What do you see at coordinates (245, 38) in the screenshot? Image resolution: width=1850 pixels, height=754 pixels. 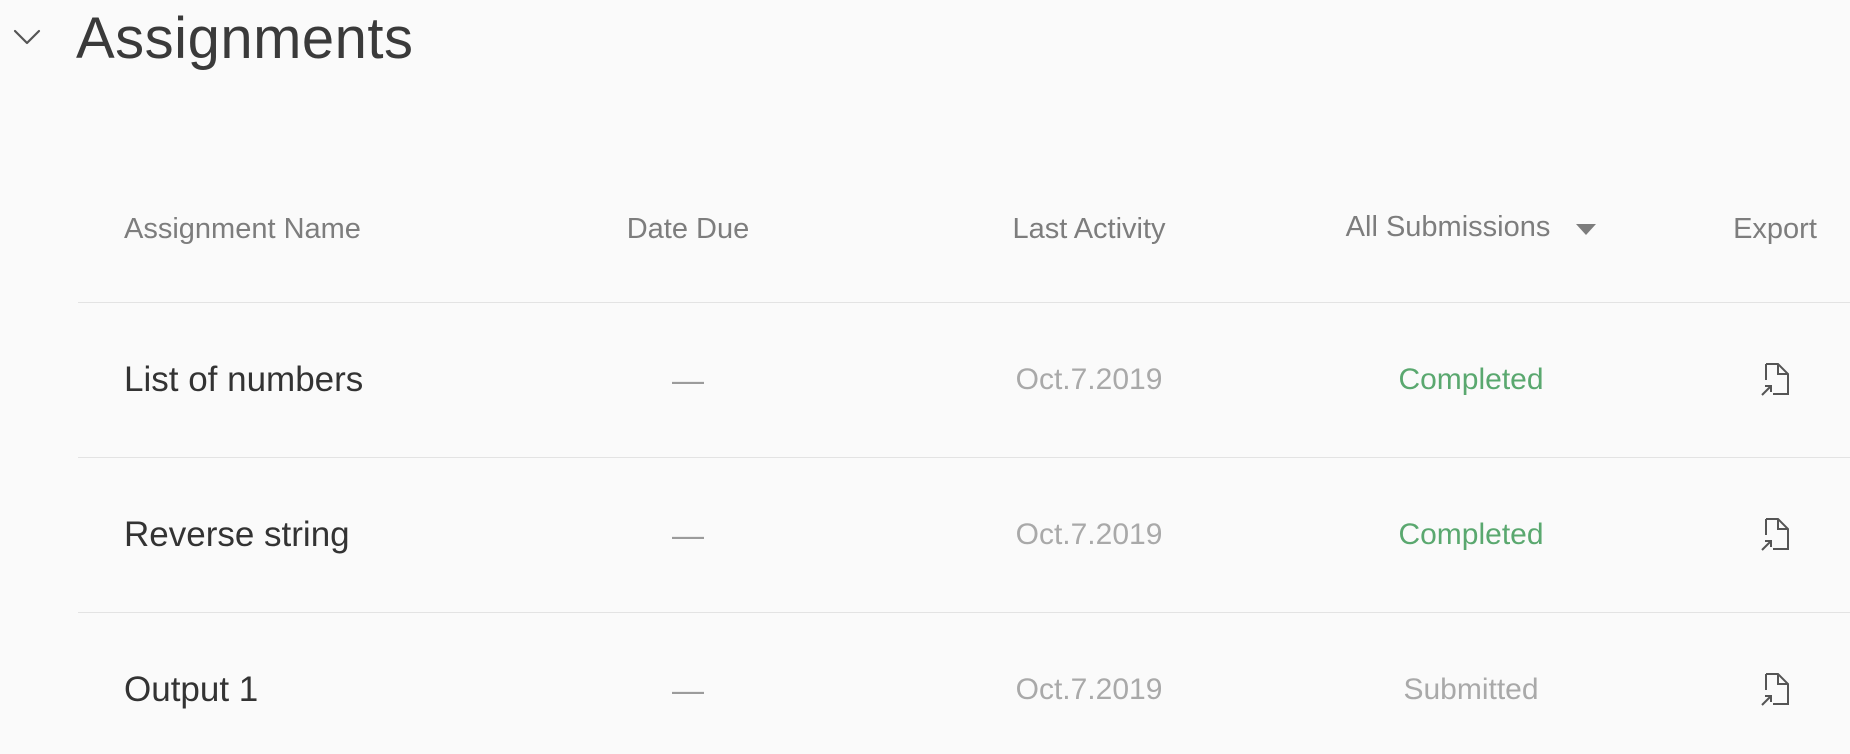 I see `page-title: Assignments` at bounding box center [245, 38].